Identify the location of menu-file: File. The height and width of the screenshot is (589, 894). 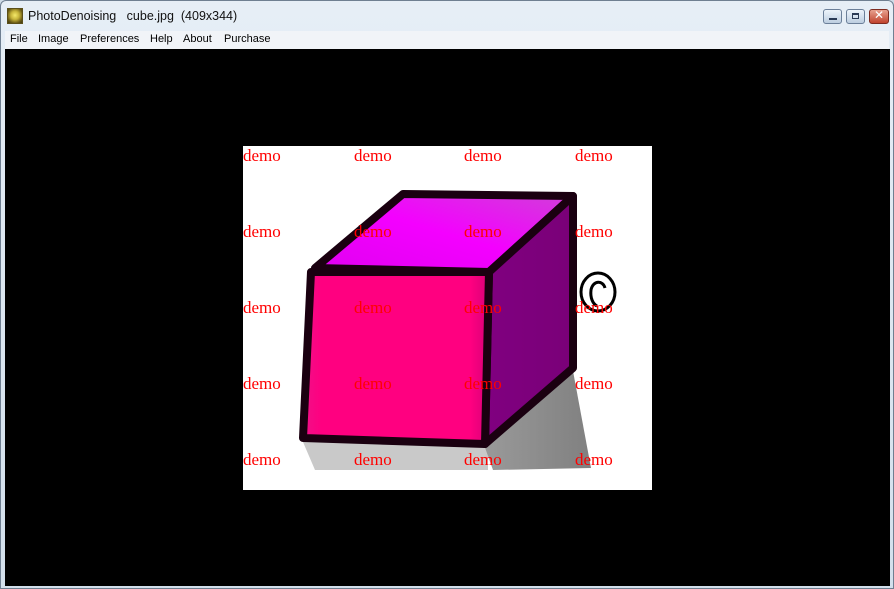
(19, 39).